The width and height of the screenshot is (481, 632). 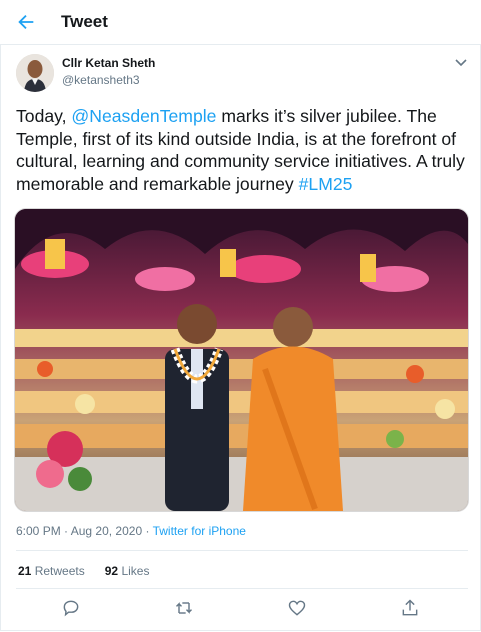 What do you see at coordinates (44, 116) in the screenshot?
I see `tweet-text-part-1: Today,` at bounding box center [44, 116].